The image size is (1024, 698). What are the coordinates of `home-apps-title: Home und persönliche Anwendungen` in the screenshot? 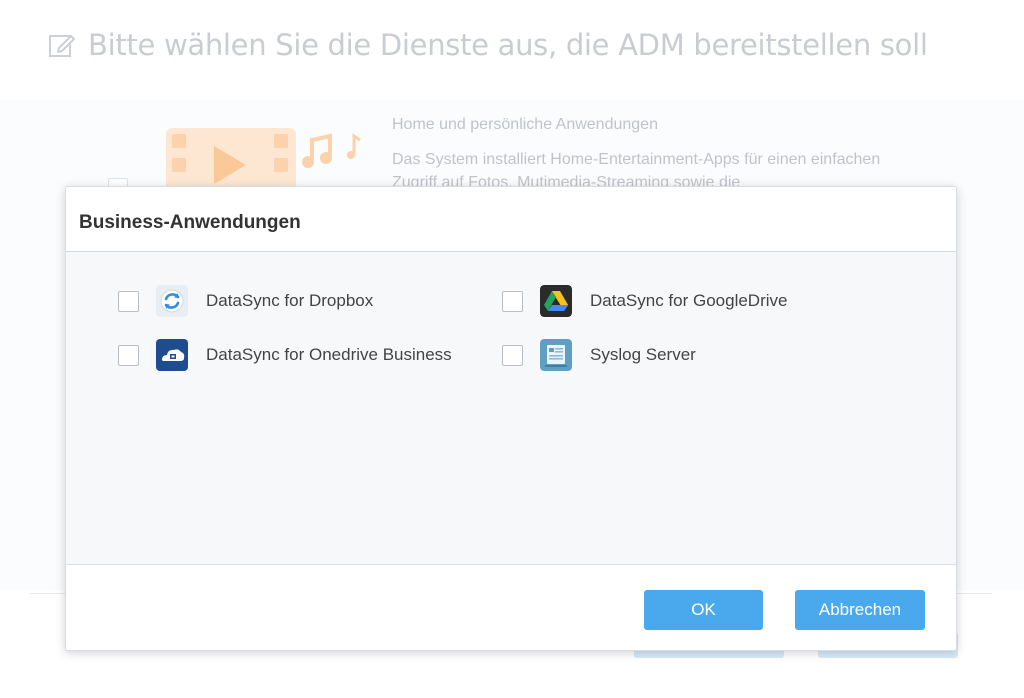 It's located at (525, 124).